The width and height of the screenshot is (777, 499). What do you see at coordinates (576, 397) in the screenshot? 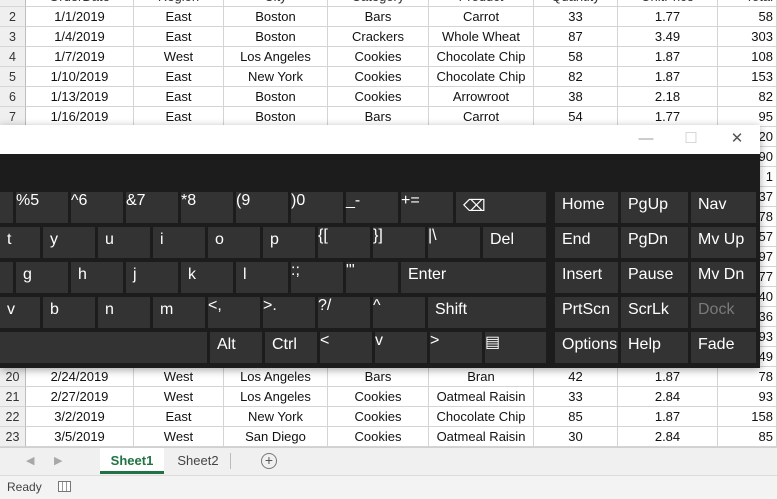
I see `table-cell: 33` at bounding box center [576, 397].